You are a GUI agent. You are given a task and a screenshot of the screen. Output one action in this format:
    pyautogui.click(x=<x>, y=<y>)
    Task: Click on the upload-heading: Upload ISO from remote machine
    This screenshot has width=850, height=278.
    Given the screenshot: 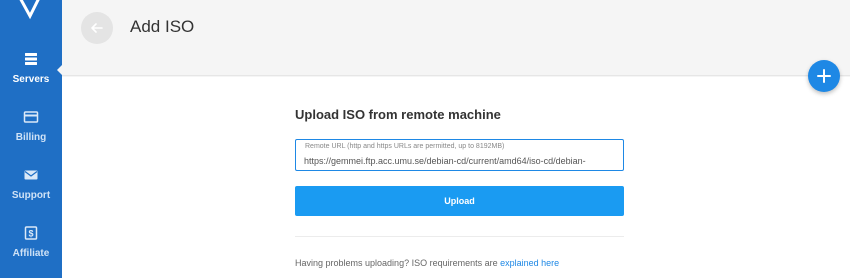 What is the action you would take?
    pyautogui.click(x=398, y=114)
    